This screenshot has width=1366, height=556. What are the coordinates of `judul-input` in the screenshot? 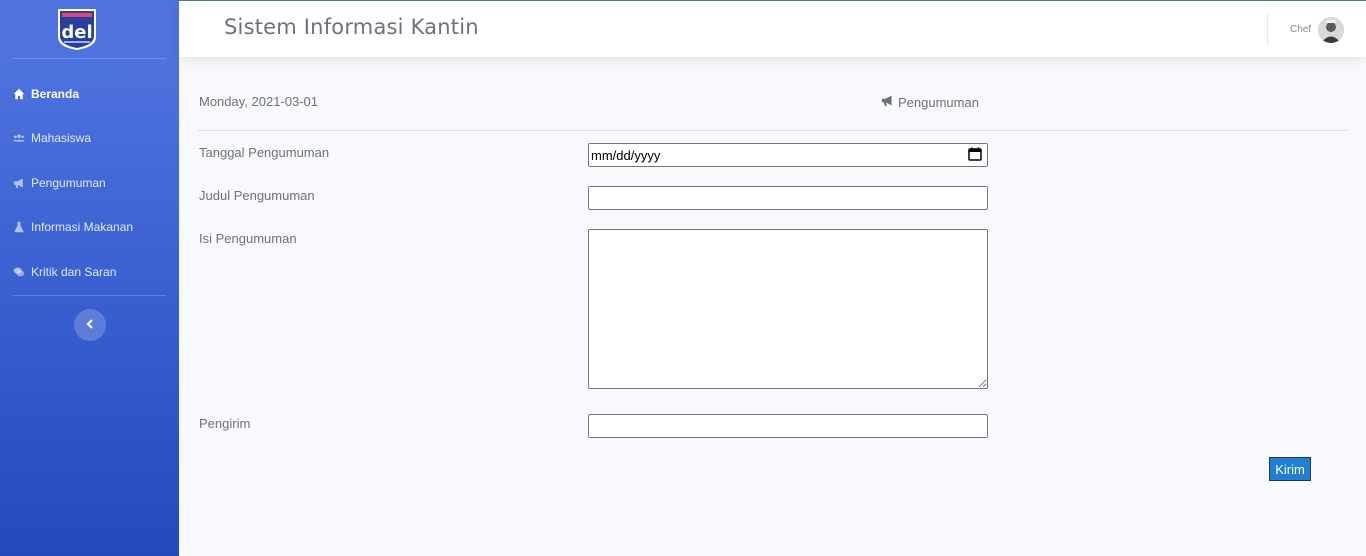 It's located at (788, 198).